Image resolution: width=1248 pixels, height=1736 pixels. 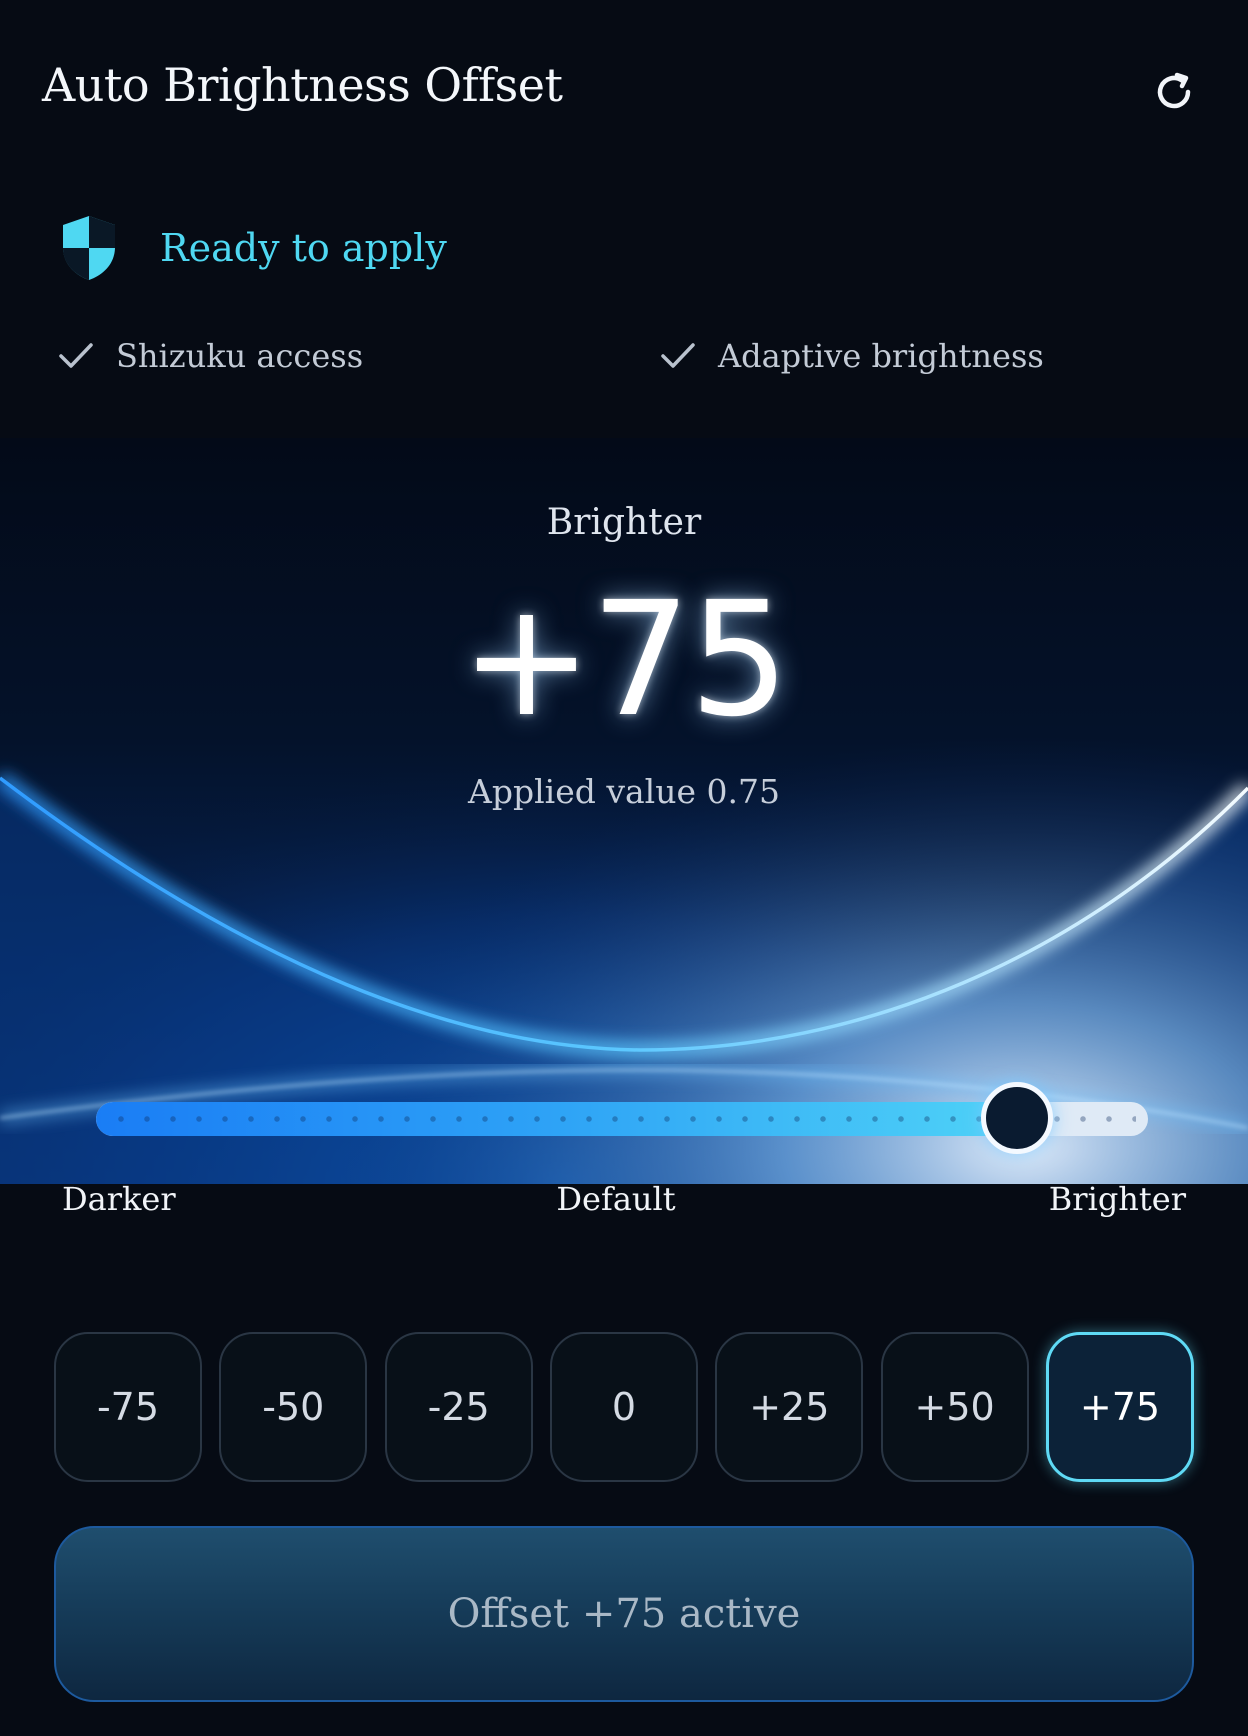 I want to click on check-shizuku-access: Shizuku access, so click(x=210, y=356).